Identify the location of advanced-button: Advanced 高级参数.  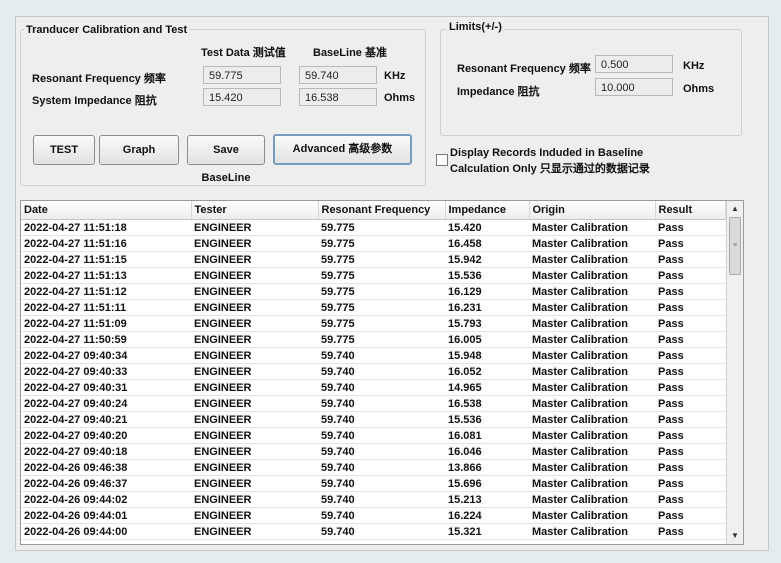
(342, 149).